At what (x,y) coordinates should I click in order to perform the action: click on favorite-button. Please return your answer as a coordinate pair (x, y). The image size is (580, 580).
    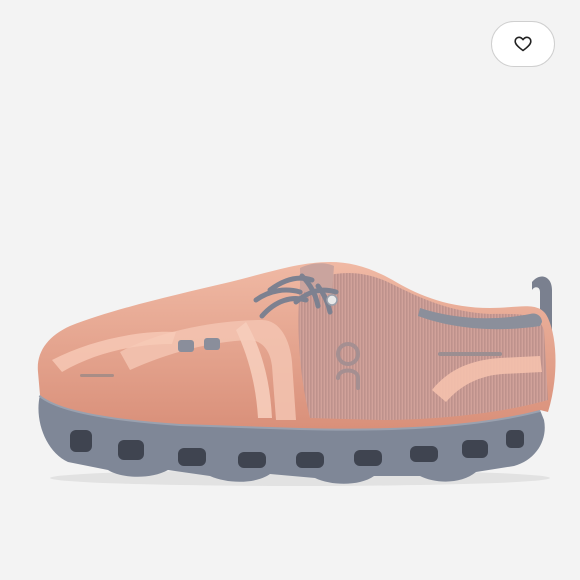
    Looking at the image, I should click on (523, 44).